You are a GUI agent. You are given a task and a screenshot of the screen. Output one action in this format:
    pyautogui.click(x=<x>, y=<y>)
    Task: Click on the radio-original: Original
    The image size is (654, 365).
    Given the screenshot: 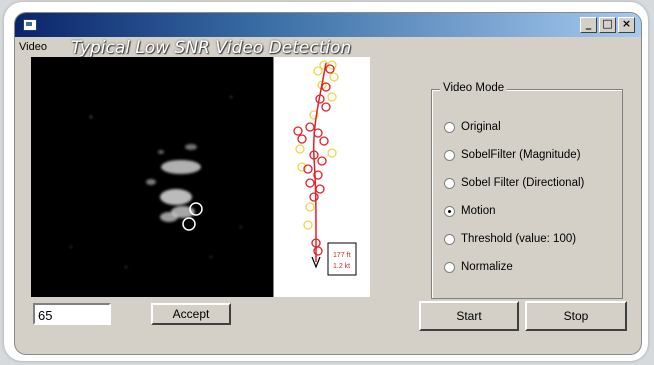 What is the action you would take?
    pyautogui.click(x=472, y=127)
    